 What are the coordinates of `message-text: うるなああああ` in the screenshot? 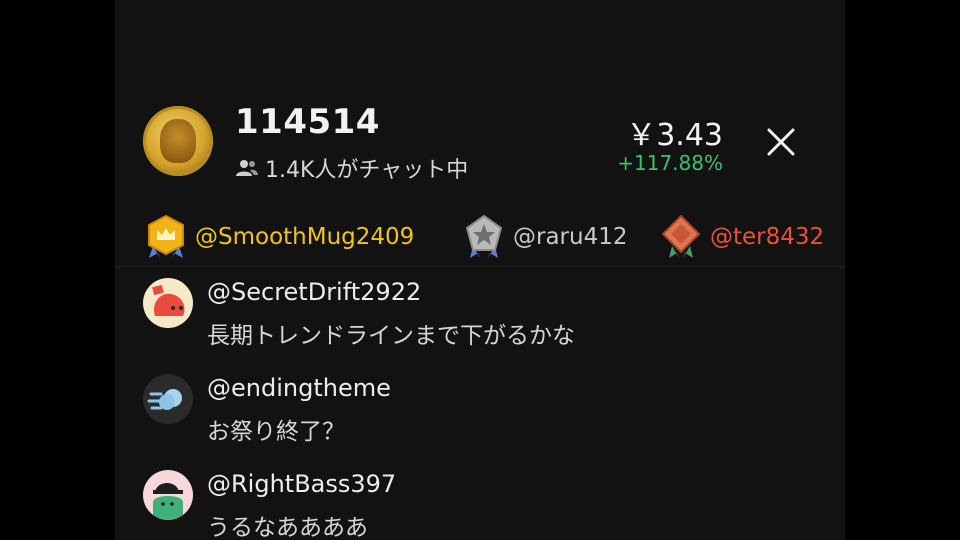 It's located at (287, 527).